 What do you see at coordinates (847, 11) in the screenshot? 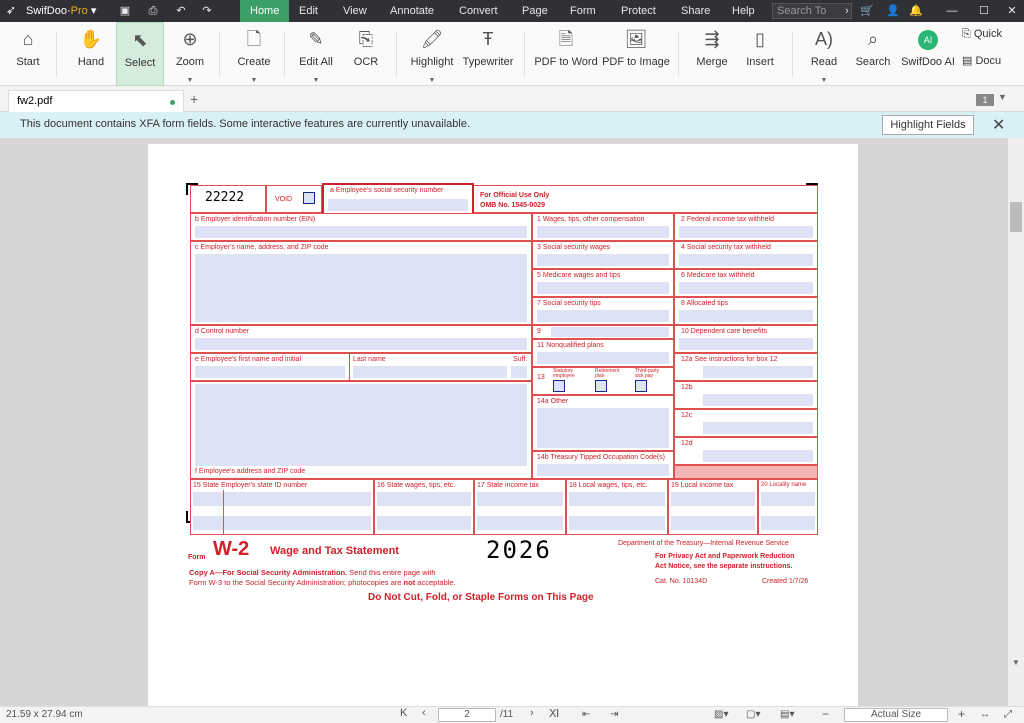
I see `chevron-right-icon: ›` at bounding box center [847, 11].